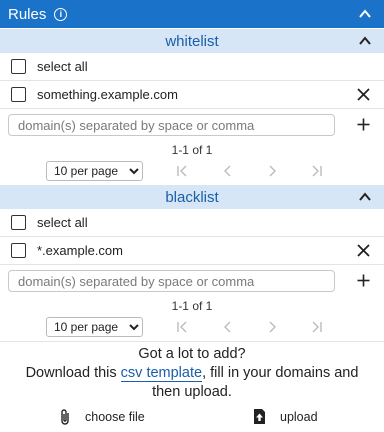  I want to click on whitelist-select-all-row: select all, so click(192, 67).